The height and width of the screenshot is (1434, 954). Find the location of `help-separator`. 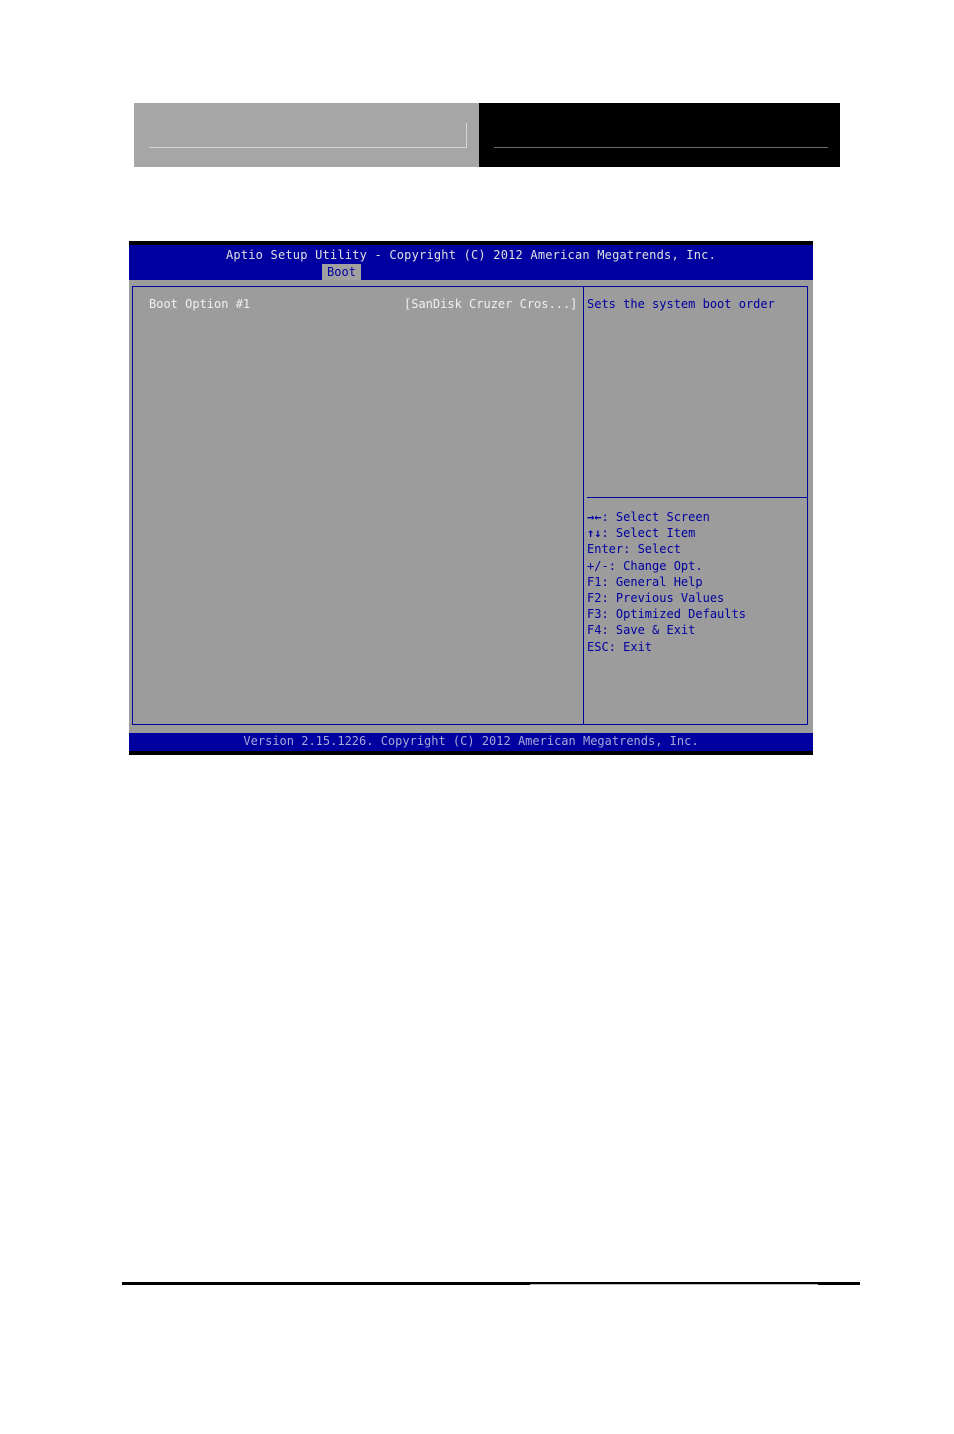

help-separator is located at coordinates (697, 497).